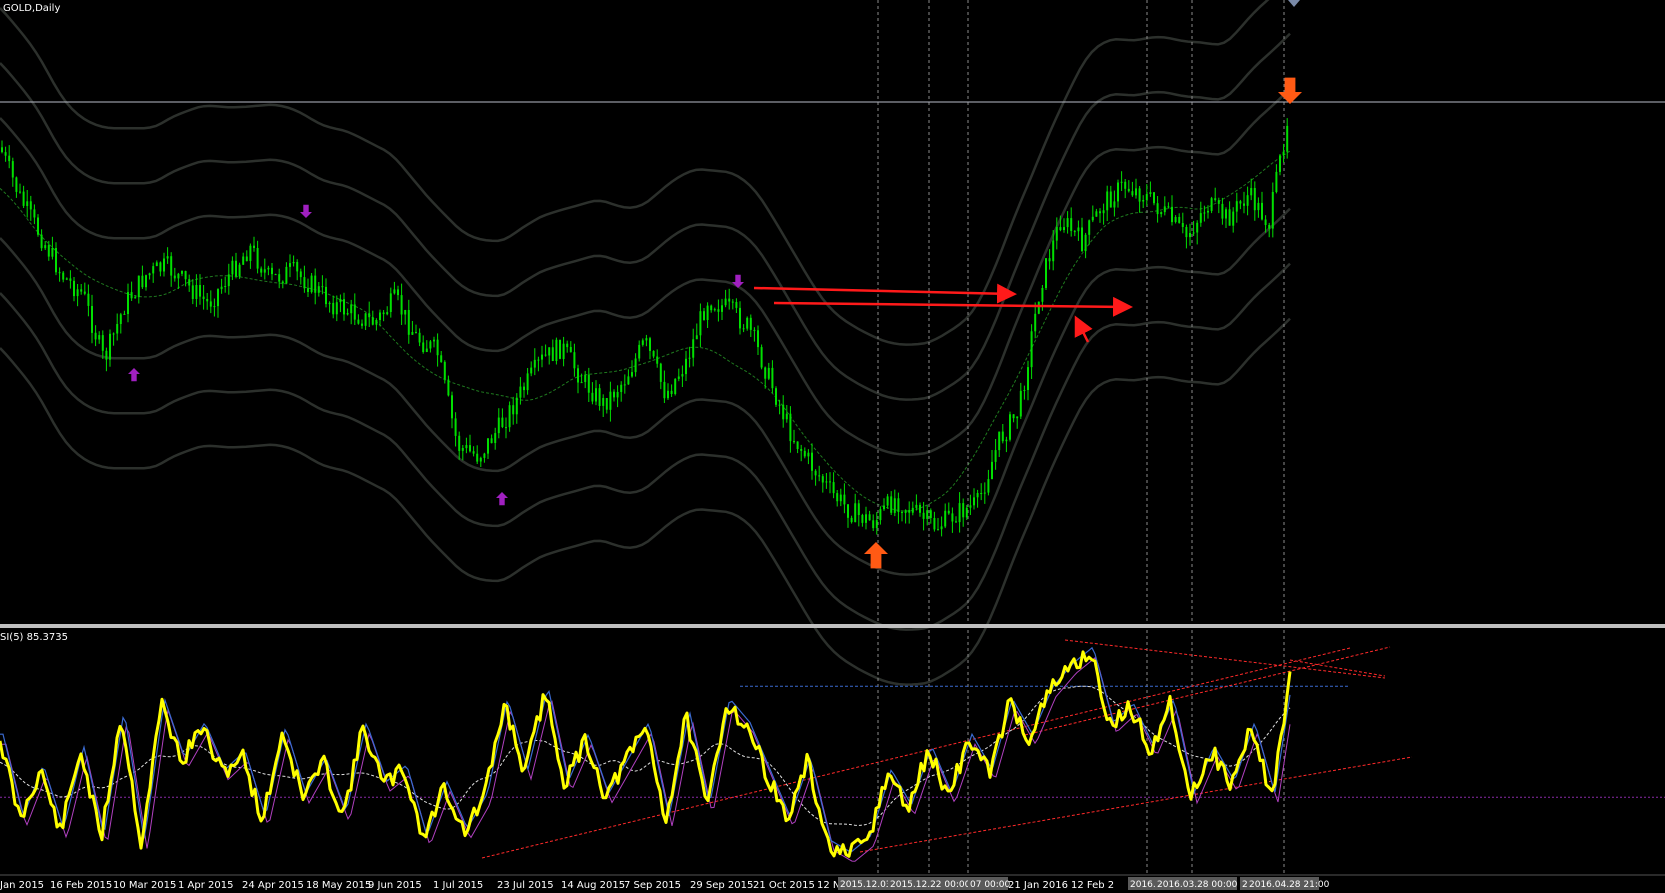 The width and height of the screenshot is (1665, 893). Describe the element at coordinates (34, 637) in the screenshot. I see `indicator-label: SI(5) 85.3735` at that location.